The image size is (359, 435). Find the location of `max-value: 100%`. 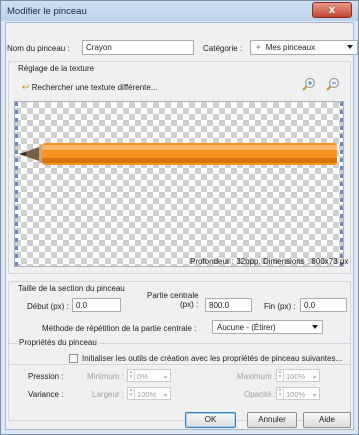

max-value: 100% is located at coordinates (296, 376).